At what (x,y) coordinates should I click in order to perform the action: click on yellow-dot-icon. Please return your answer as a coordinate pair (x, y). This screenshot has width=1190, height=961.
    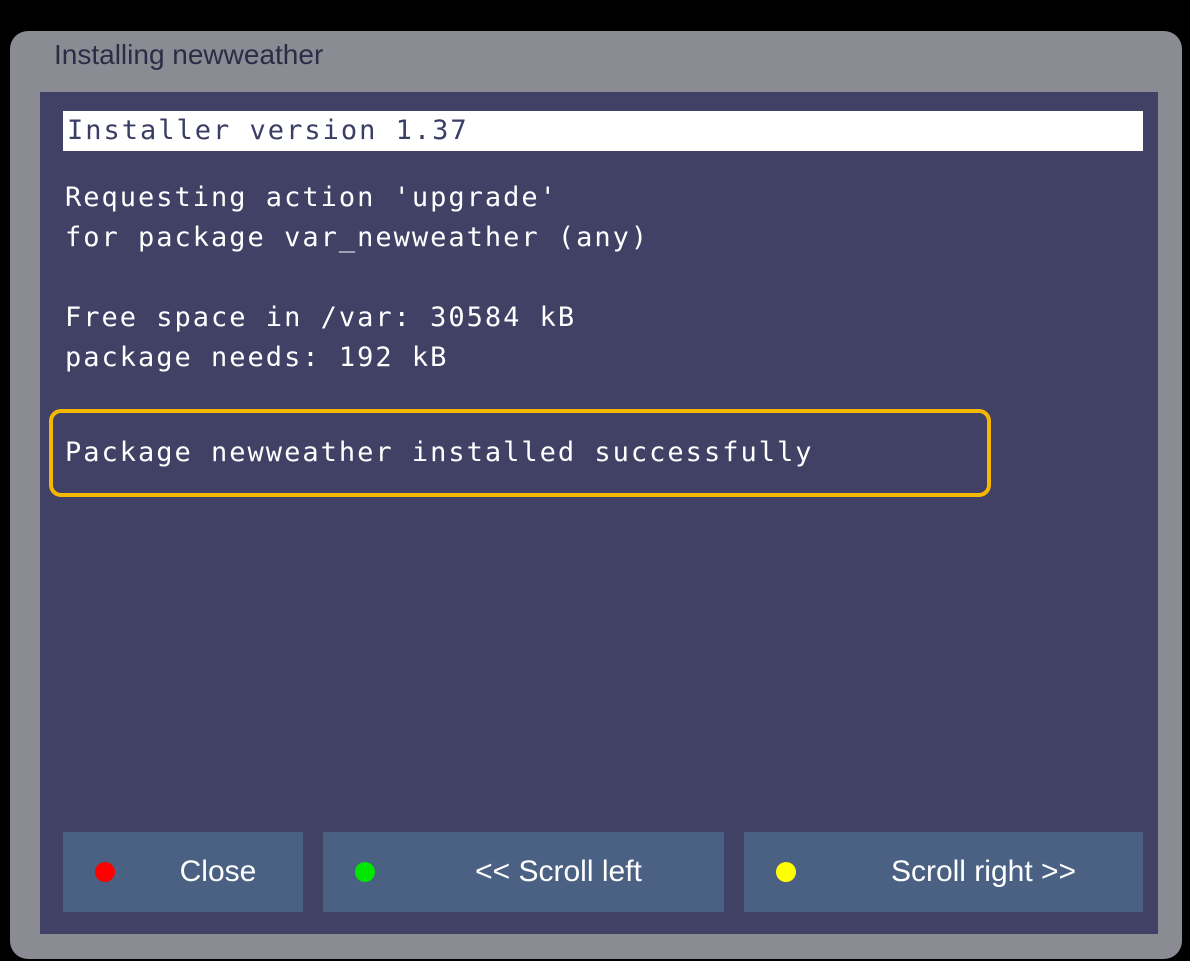
    Looking at the image, I should click on (786, 872).